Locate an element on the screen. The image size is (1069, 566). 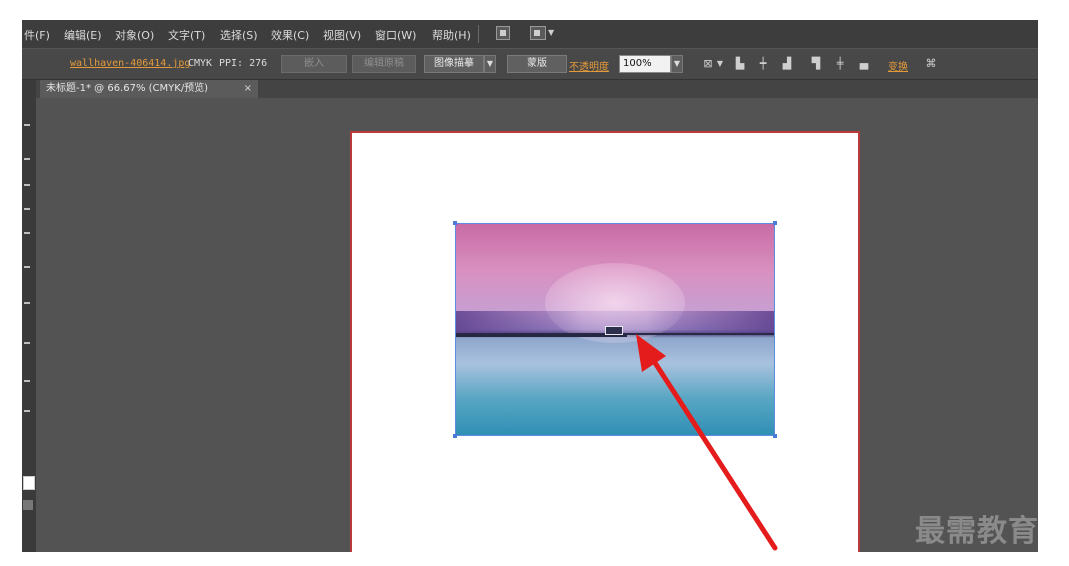
annotation-arrow is located at coordinates (707, 442).